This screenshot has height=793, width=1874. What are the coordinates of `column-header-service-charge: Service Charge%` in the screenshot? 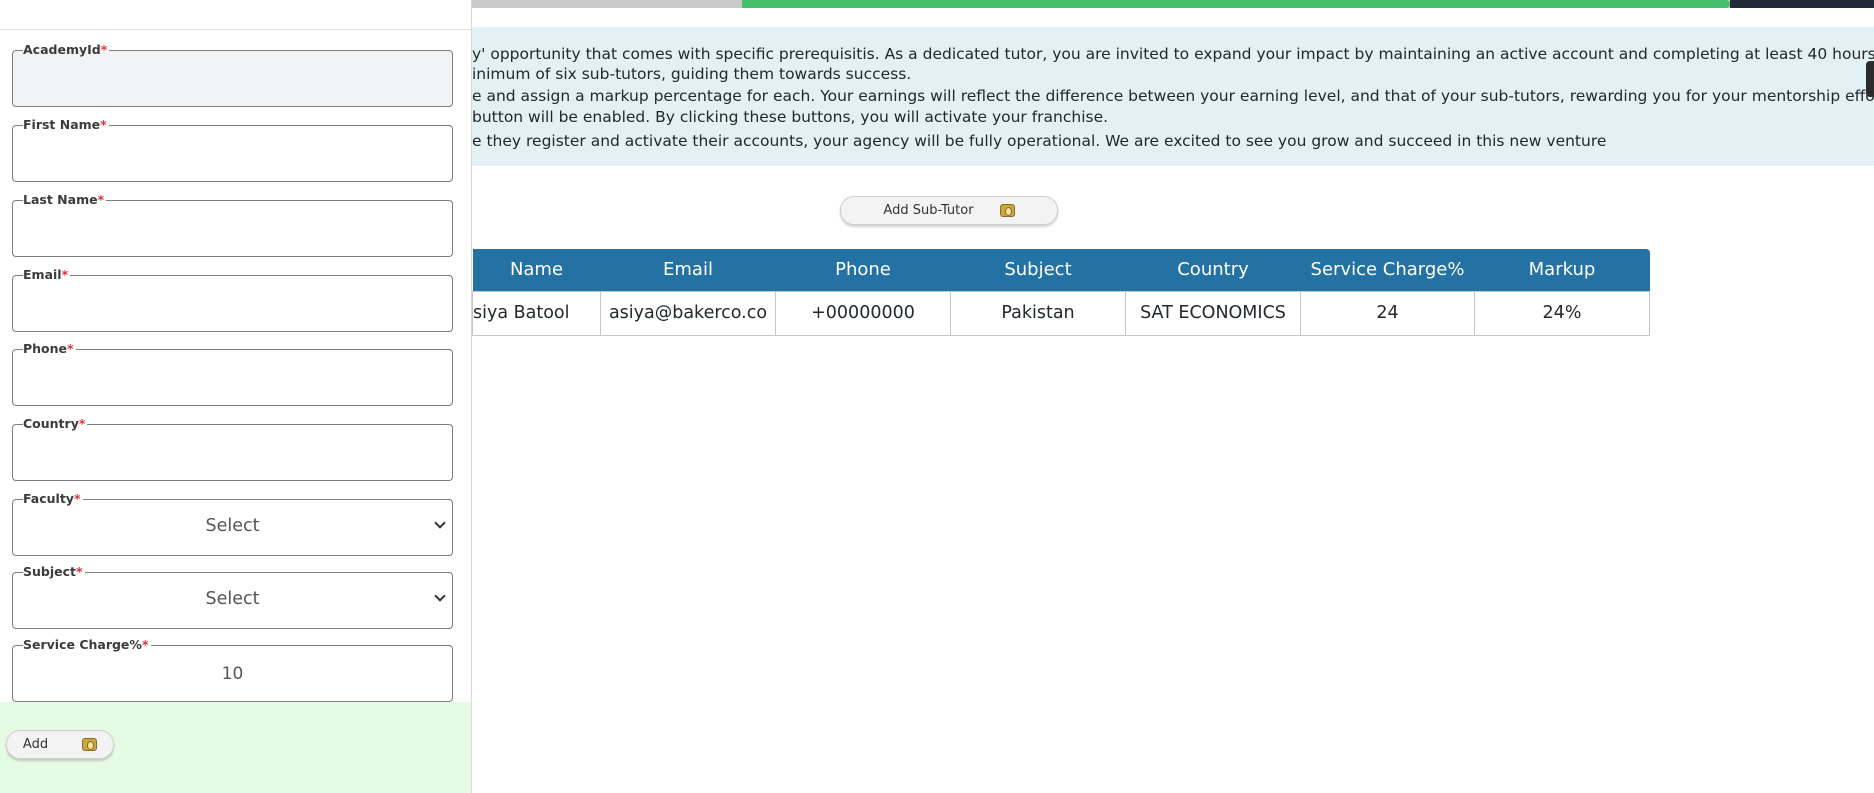 It's located at (1387, 270).